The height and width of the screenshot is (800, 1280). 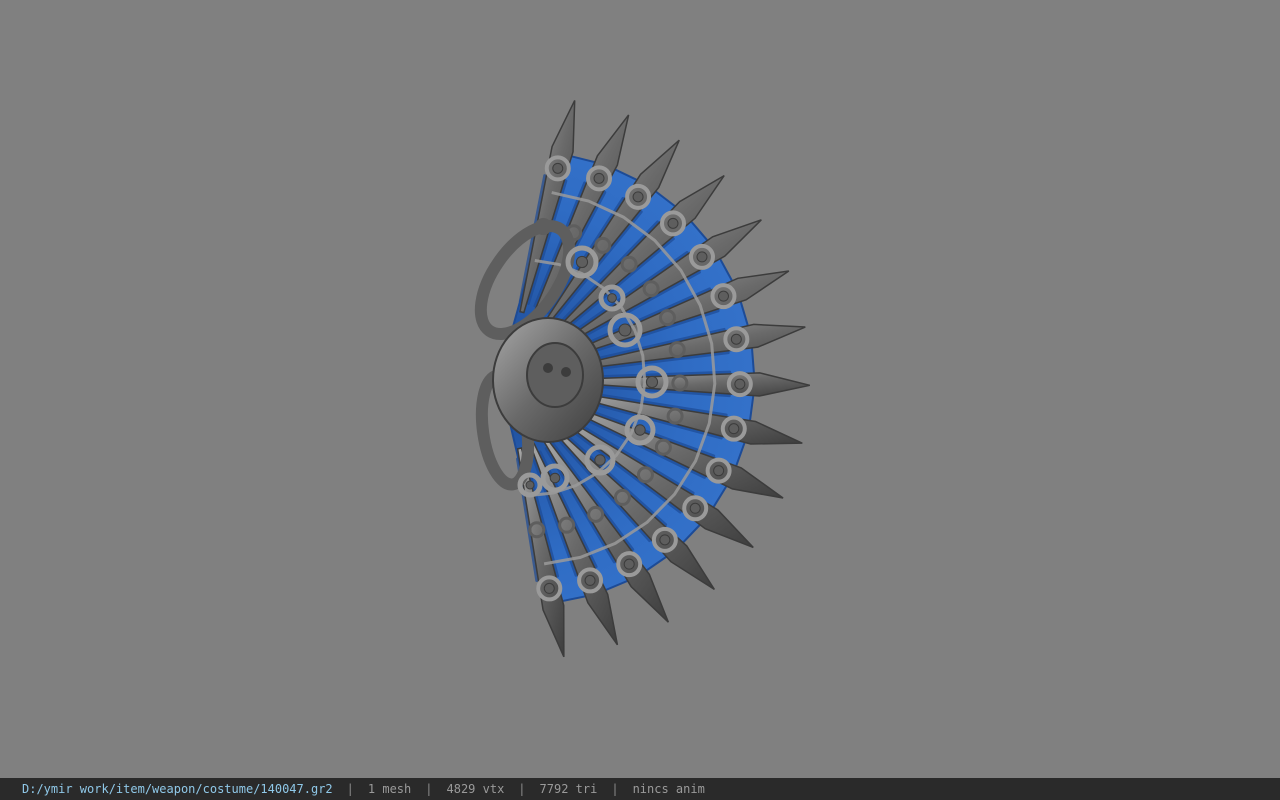 What do you see at coordinates (568, 789) in the screenshot?
I see `triangle-count: 7792 tri` at bounding box center [568, 789].